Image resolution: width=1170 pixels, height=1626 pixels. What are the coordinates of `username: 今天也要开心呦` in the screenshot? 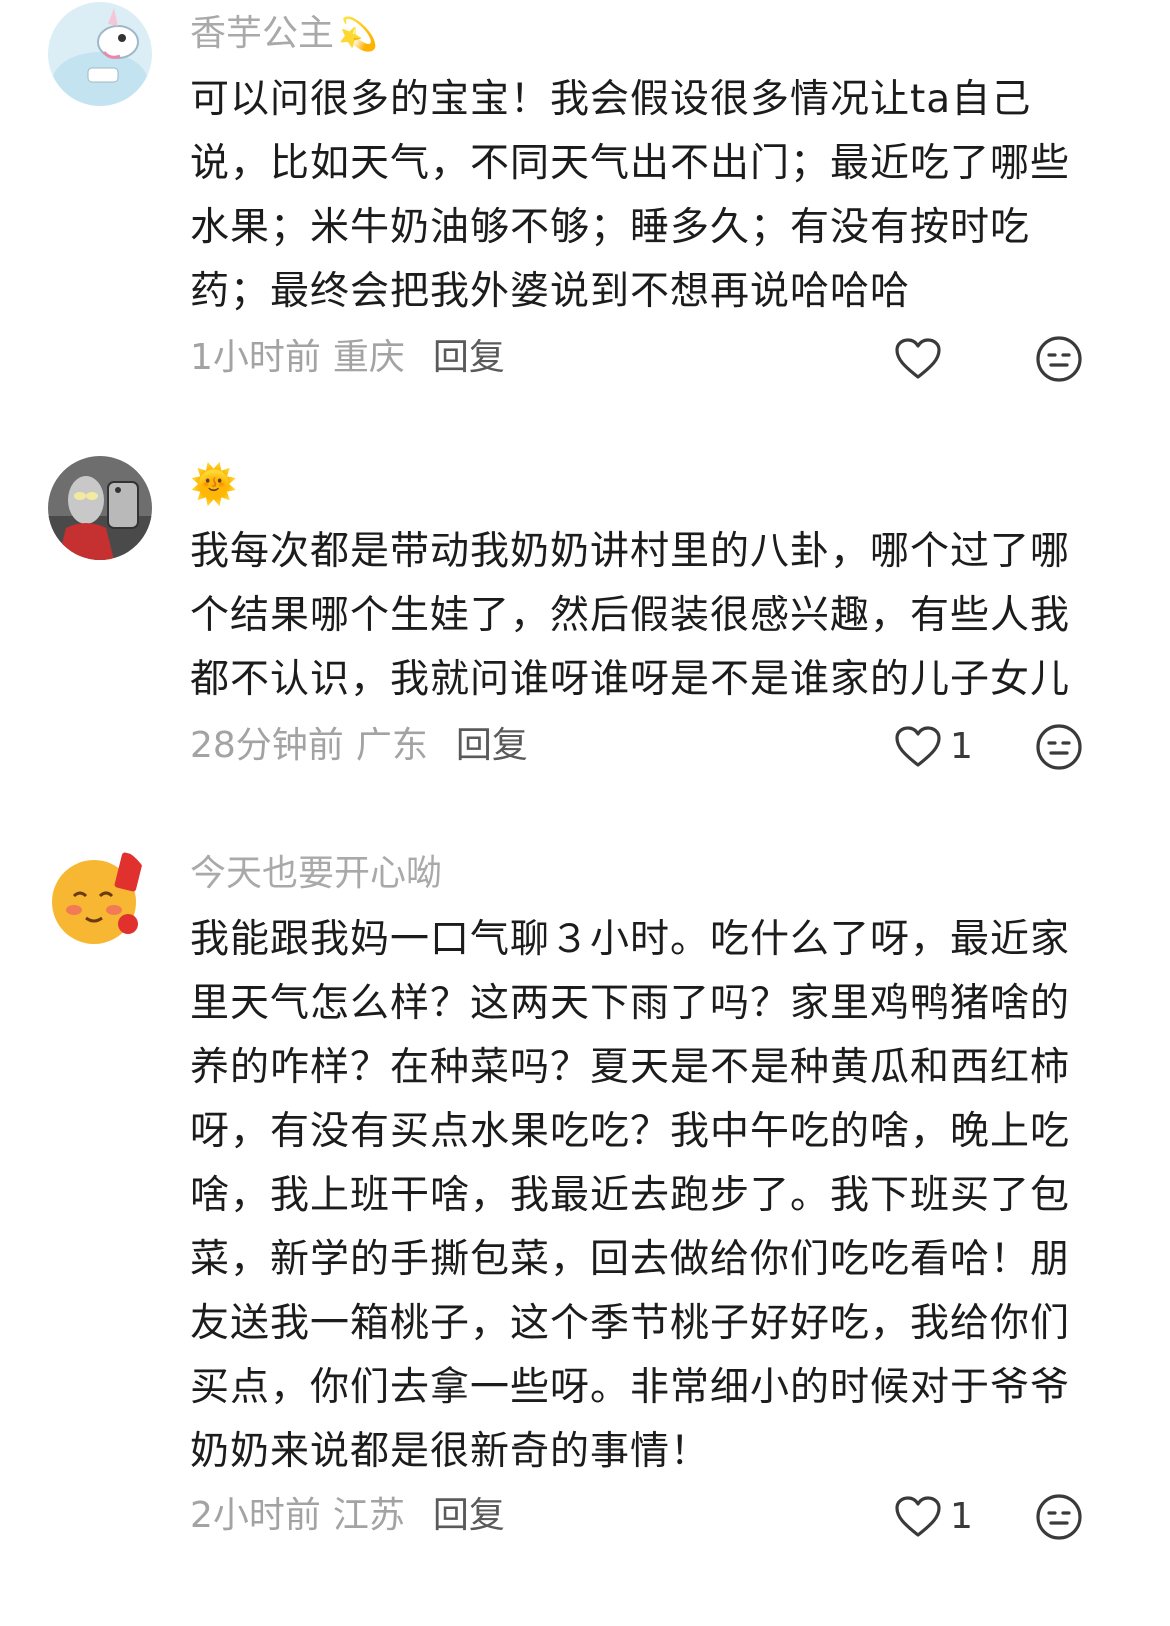 It's located at (316, 874).